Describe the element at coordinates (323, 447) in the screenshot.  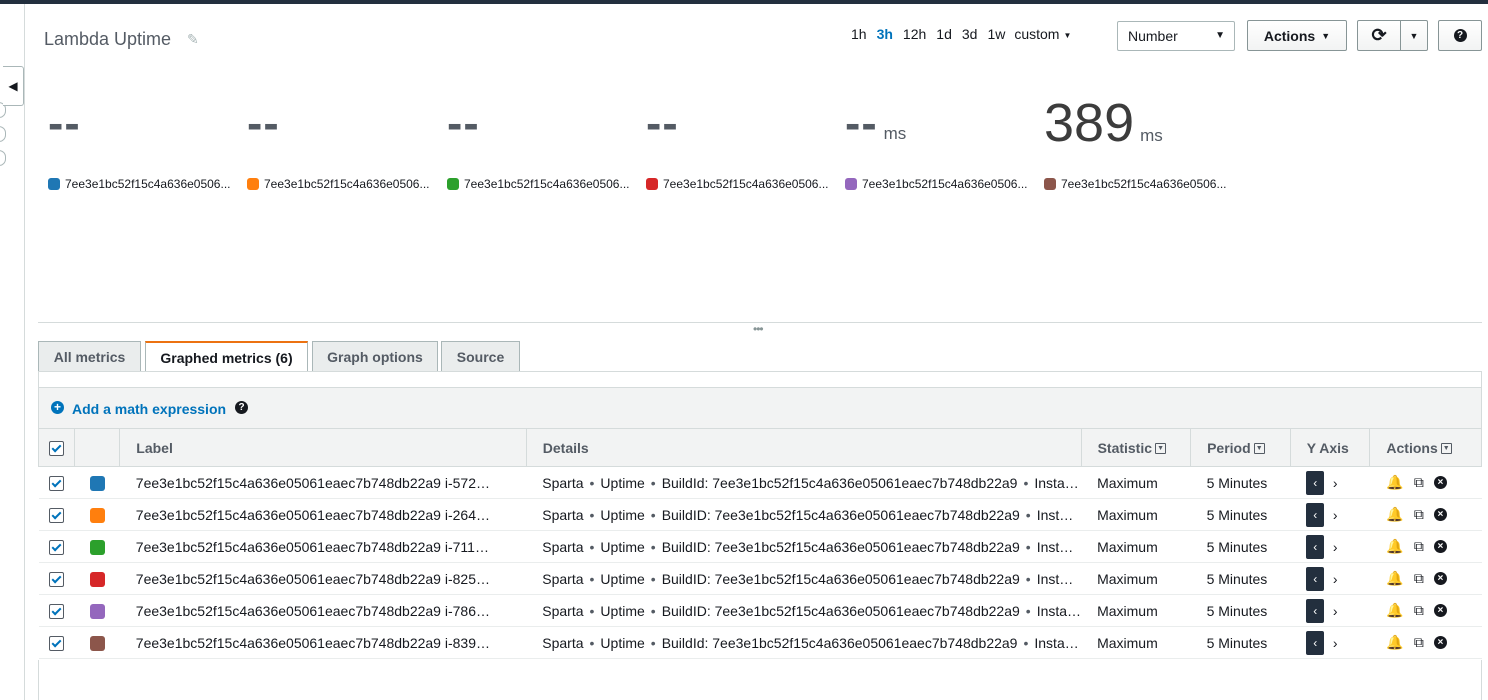
I see `label-header: Label` at that location.